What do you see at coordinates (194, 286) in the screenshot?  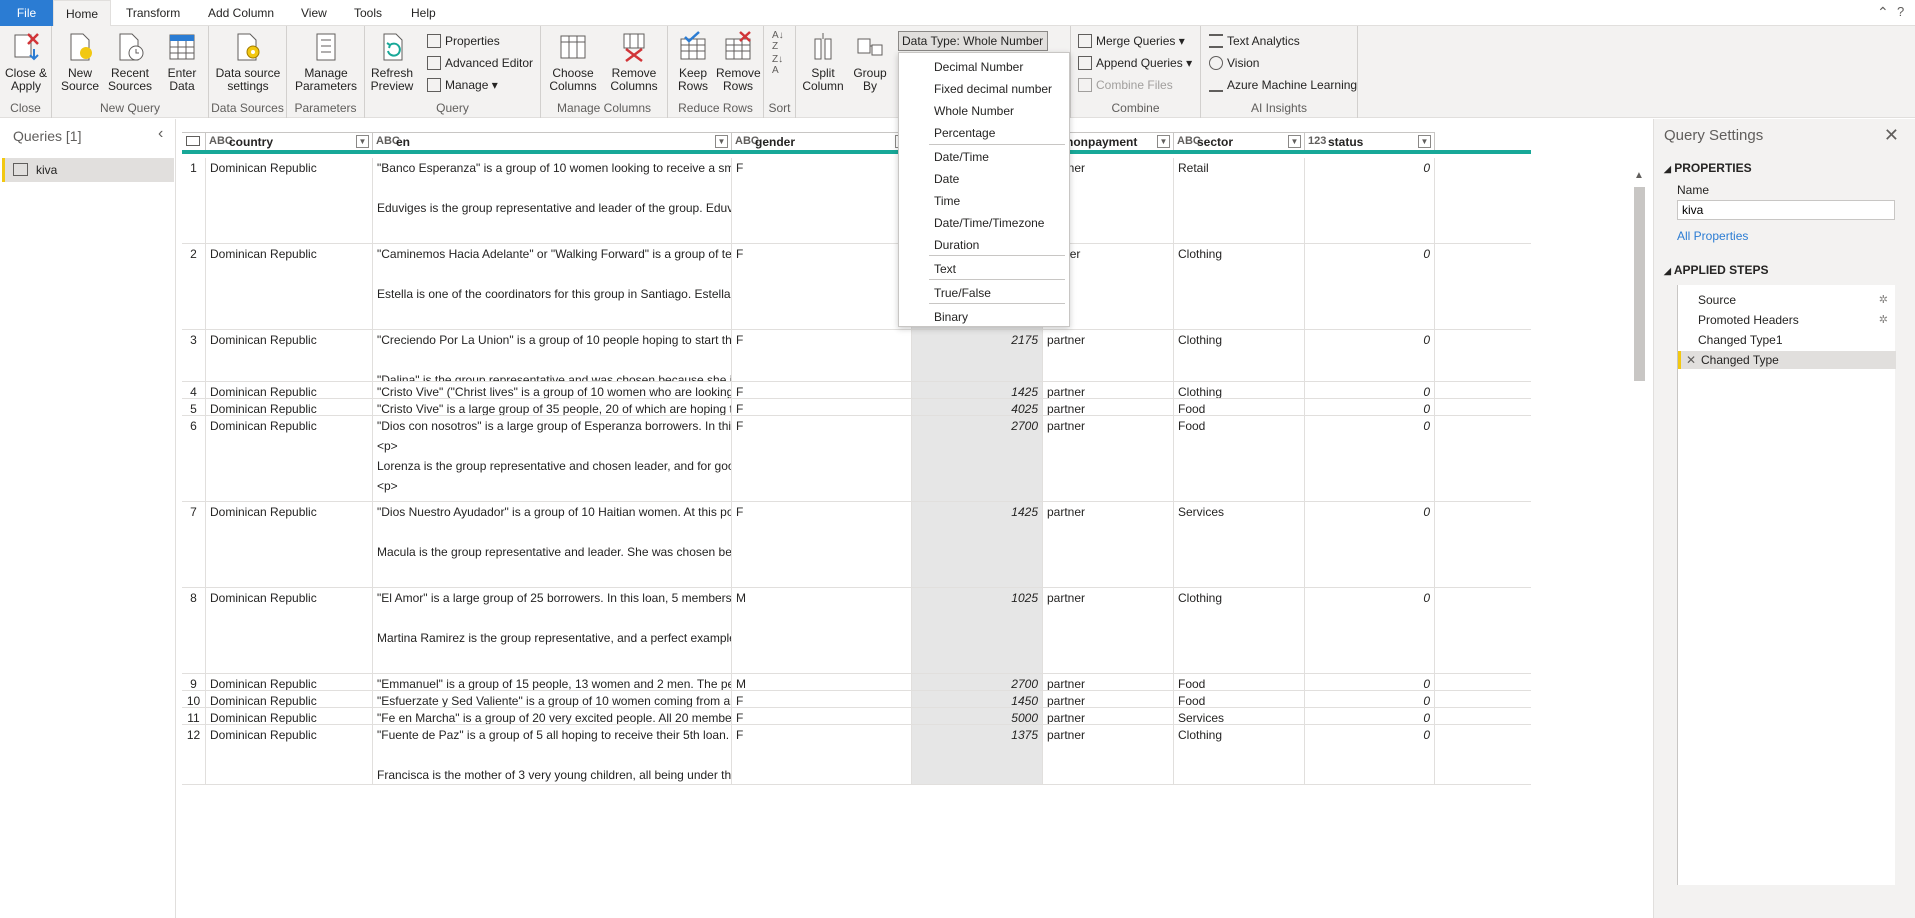 I see `row-number: 2` at bounding box center [194, 286].